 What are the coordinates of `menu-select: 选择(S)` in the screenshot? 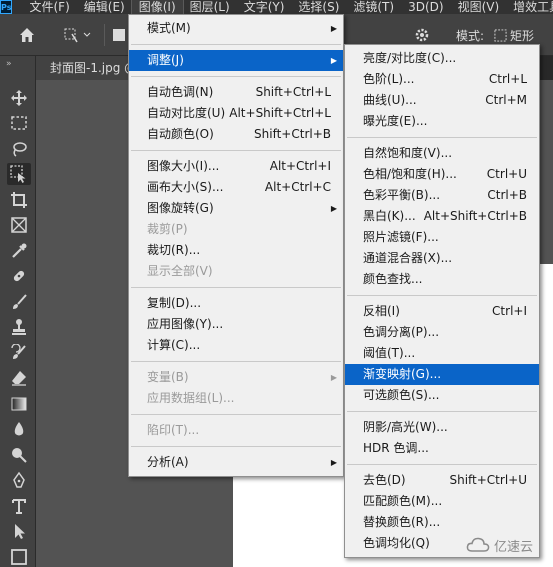 It's located at (318, 7).